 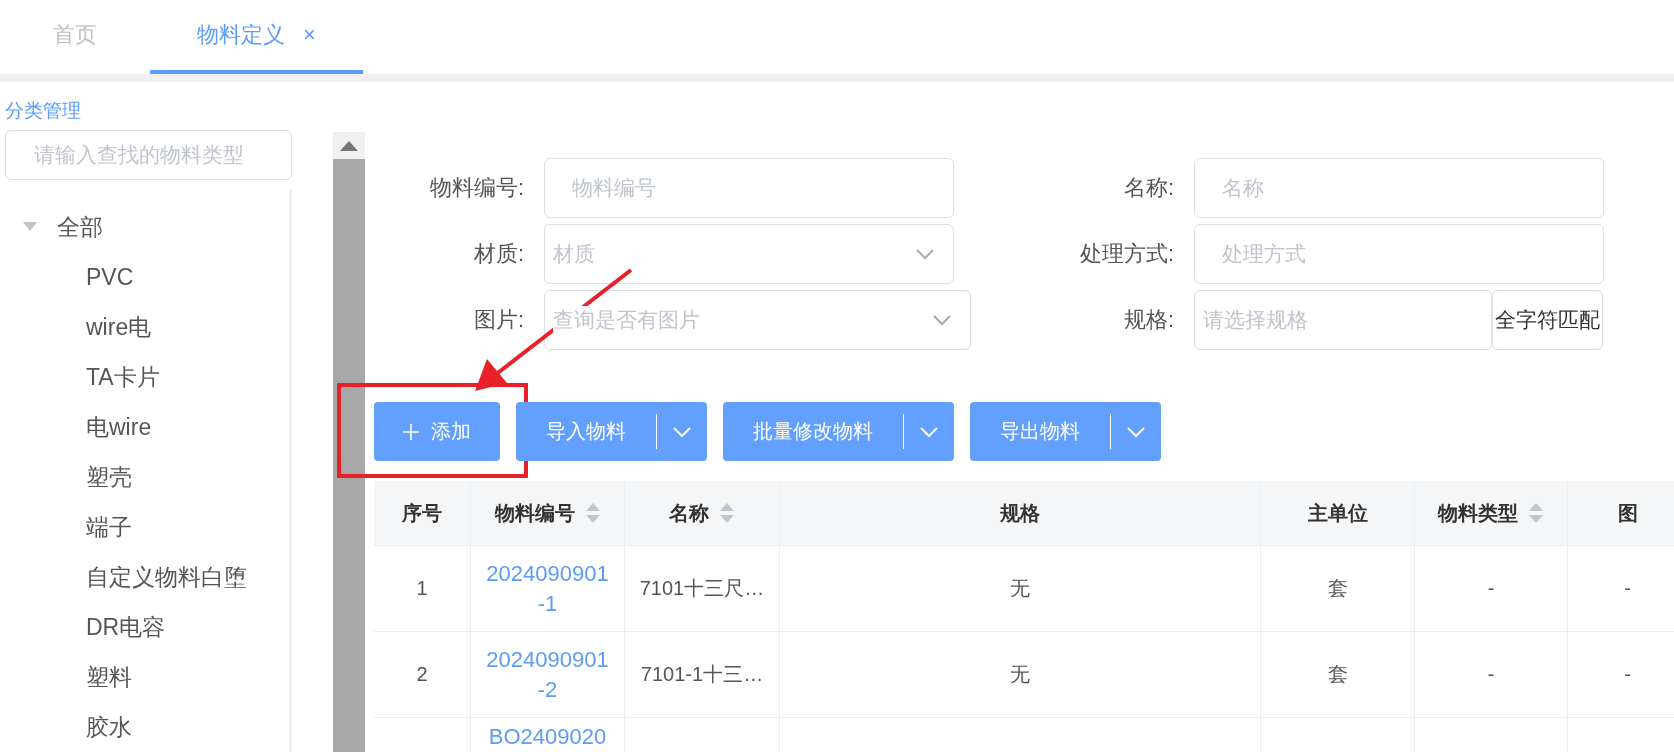 What do you see at coordinates (547, 737) in the screenshot?
I see `material-code-link: BO2409020` at bounding box center [547, 737].